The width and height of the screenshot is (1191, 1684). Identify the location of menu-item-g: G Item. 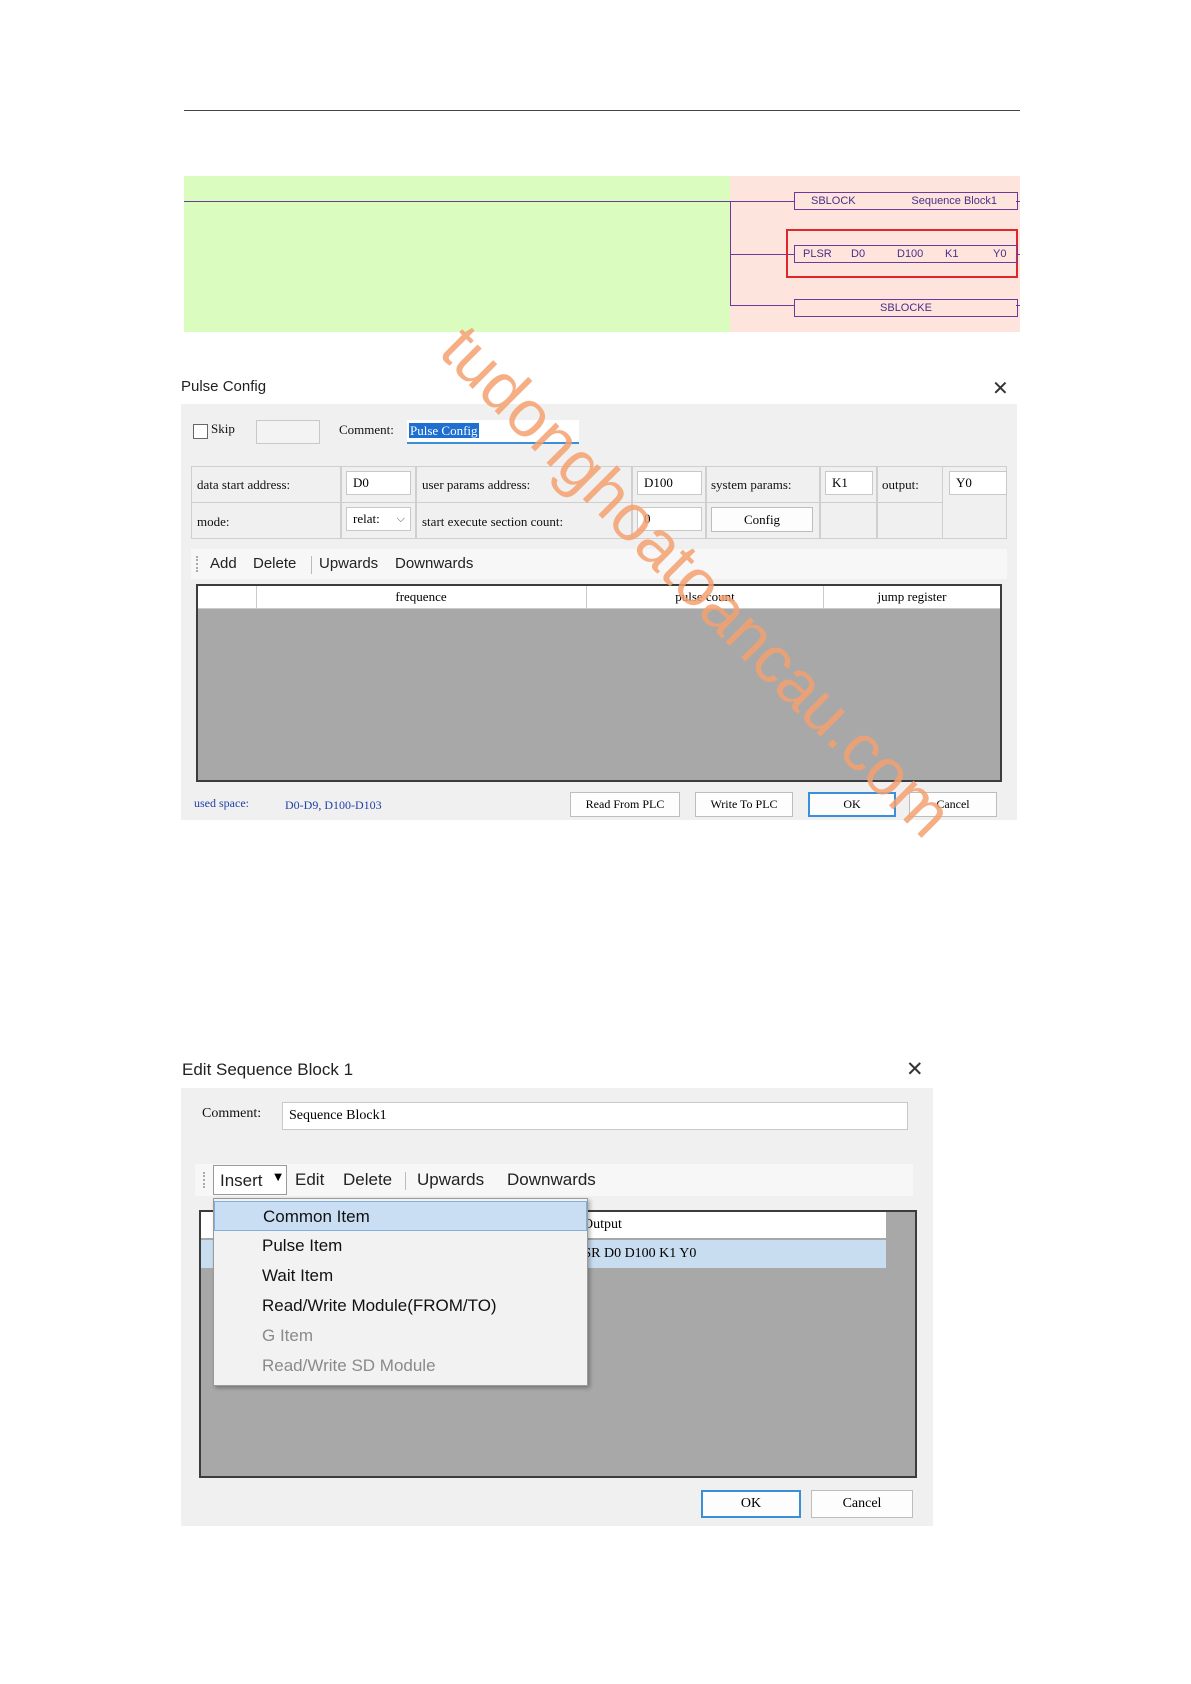
(288, 1335).